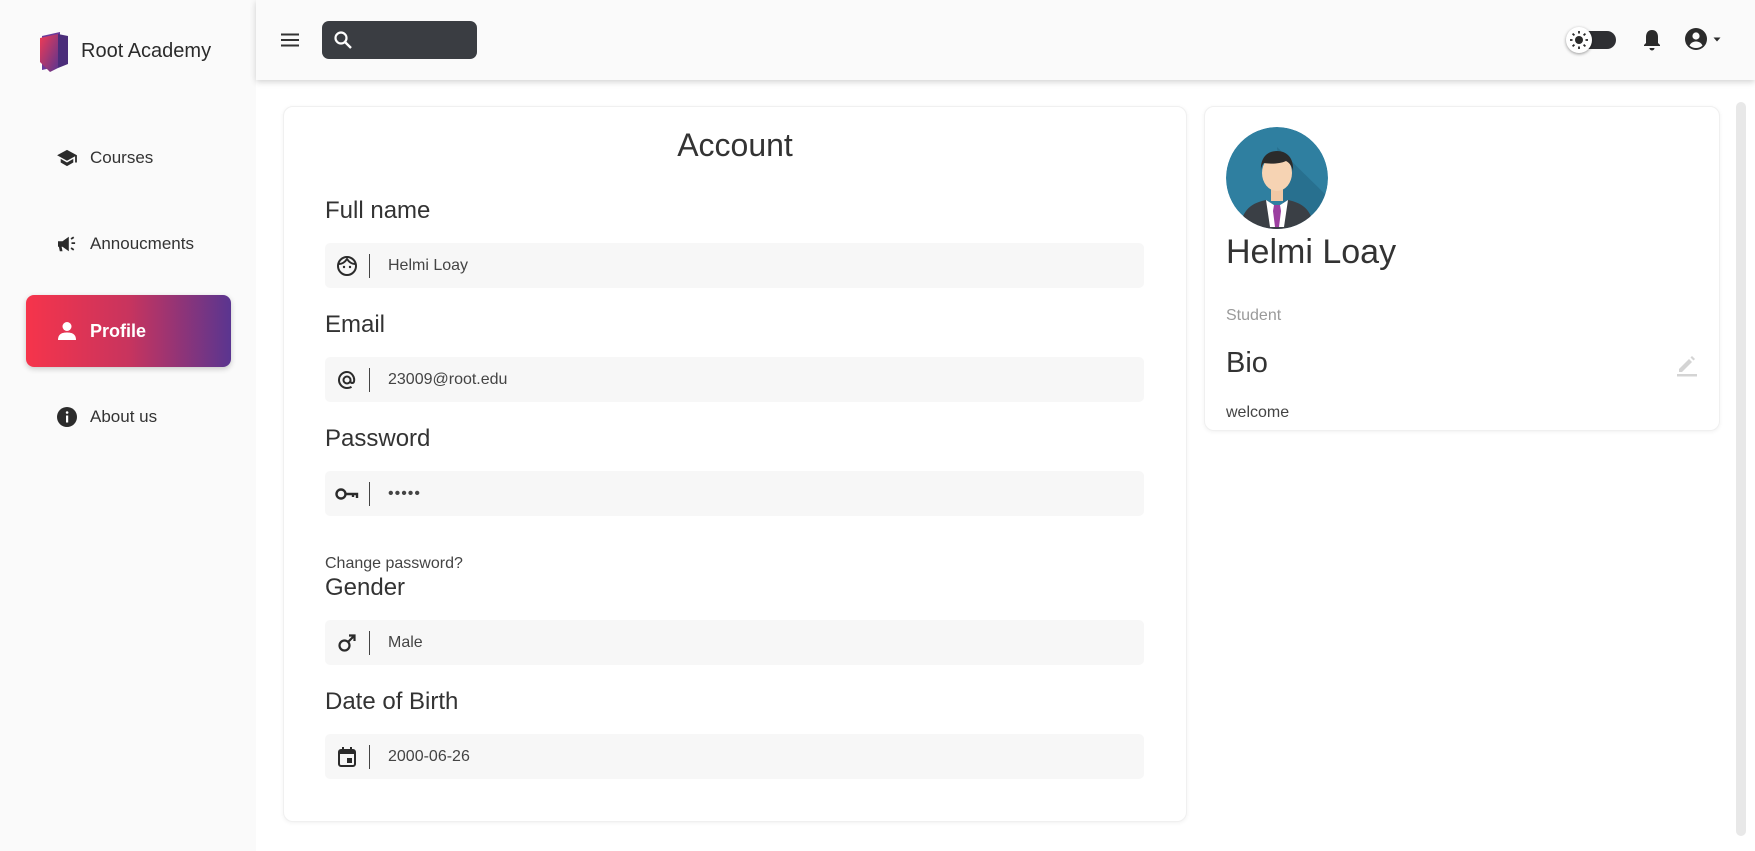  I want to click on search-icon, so click(343, 40).